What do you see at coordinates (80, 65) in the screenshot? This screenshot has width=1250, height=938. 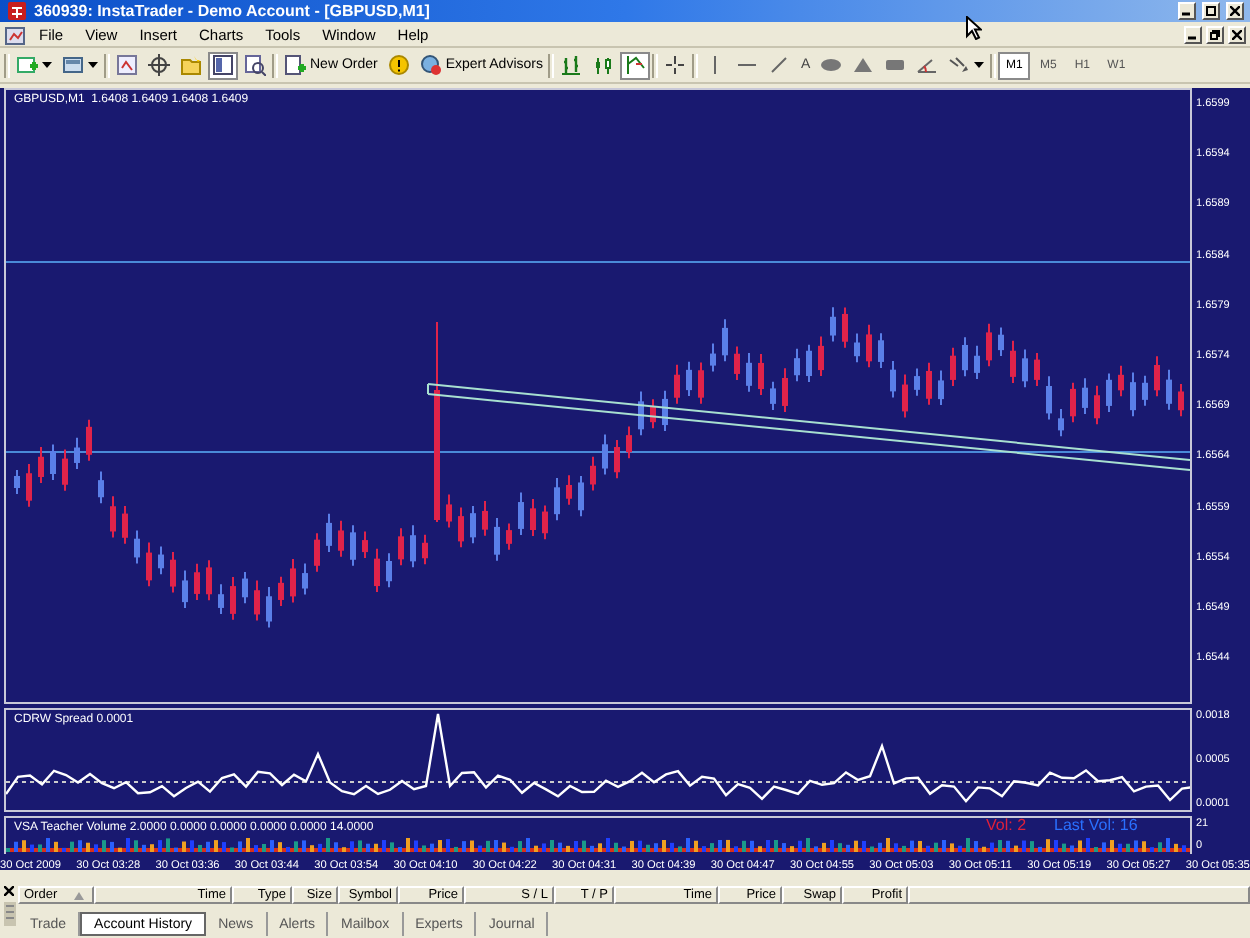 I see `profiles-button` at bounding box center [80, 65].